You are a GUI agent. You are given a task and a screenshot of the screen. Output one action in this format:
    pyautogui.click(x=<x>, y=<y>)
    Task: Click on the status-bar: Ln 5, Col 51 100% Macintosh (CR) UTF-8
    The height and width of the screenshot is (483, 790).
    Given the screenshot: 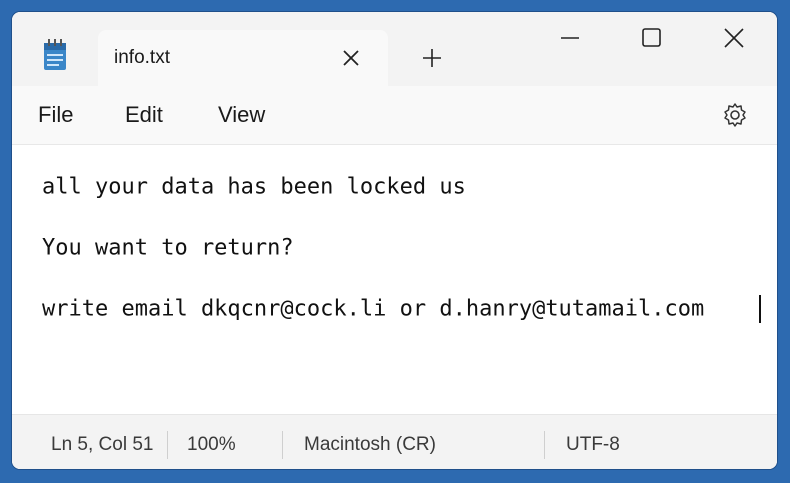 What is the action you would take?
    pyautogui.click(x=394, y=441)
    